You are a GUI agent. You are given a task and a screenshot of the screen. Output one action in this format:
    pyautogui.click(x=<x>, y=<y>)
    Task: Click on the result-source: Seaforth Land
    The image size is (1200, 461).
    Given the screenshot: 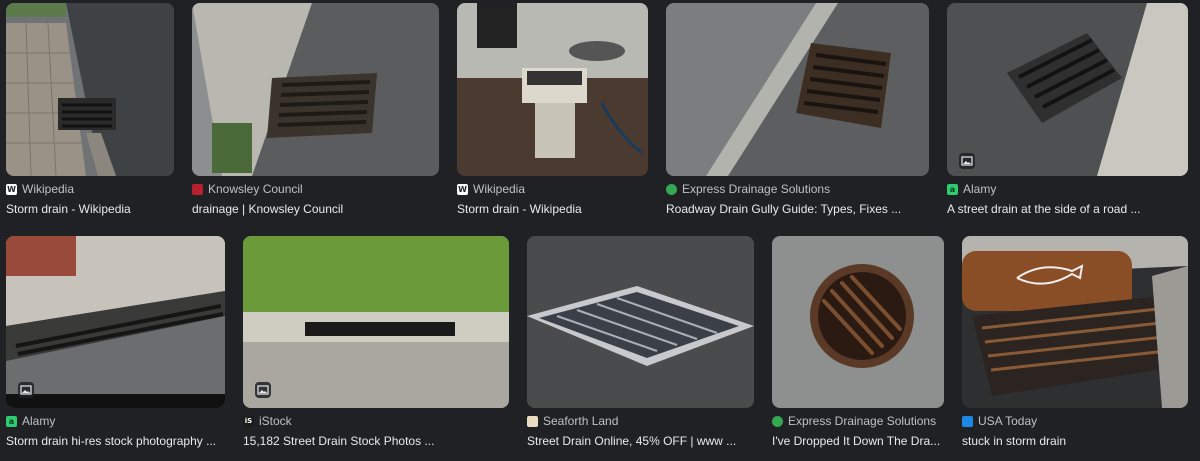 What is the action you would take?
    pyautogui.click(x=572, y=421)
    